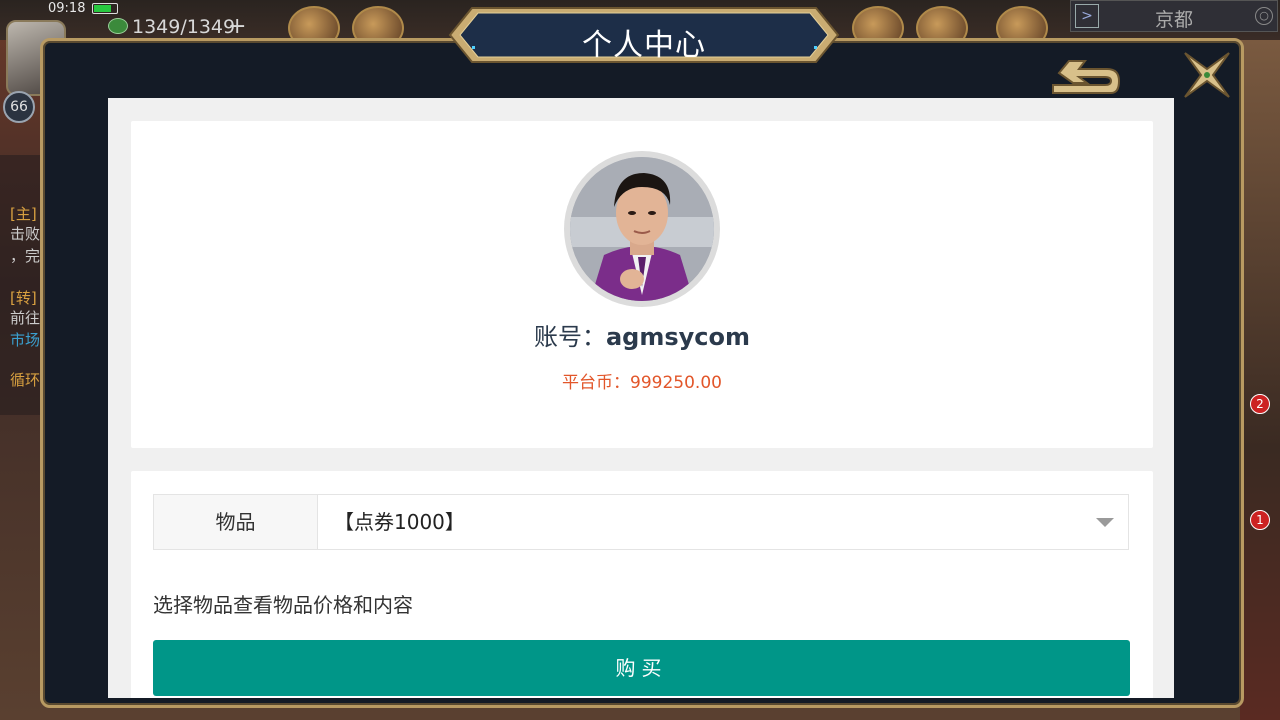 This screenshot has height=720, width=1280. What do you see at coordinates (1105, 522) in the screenshot?
I see `chevron-down-icon` at bounding box center [1105, 522].